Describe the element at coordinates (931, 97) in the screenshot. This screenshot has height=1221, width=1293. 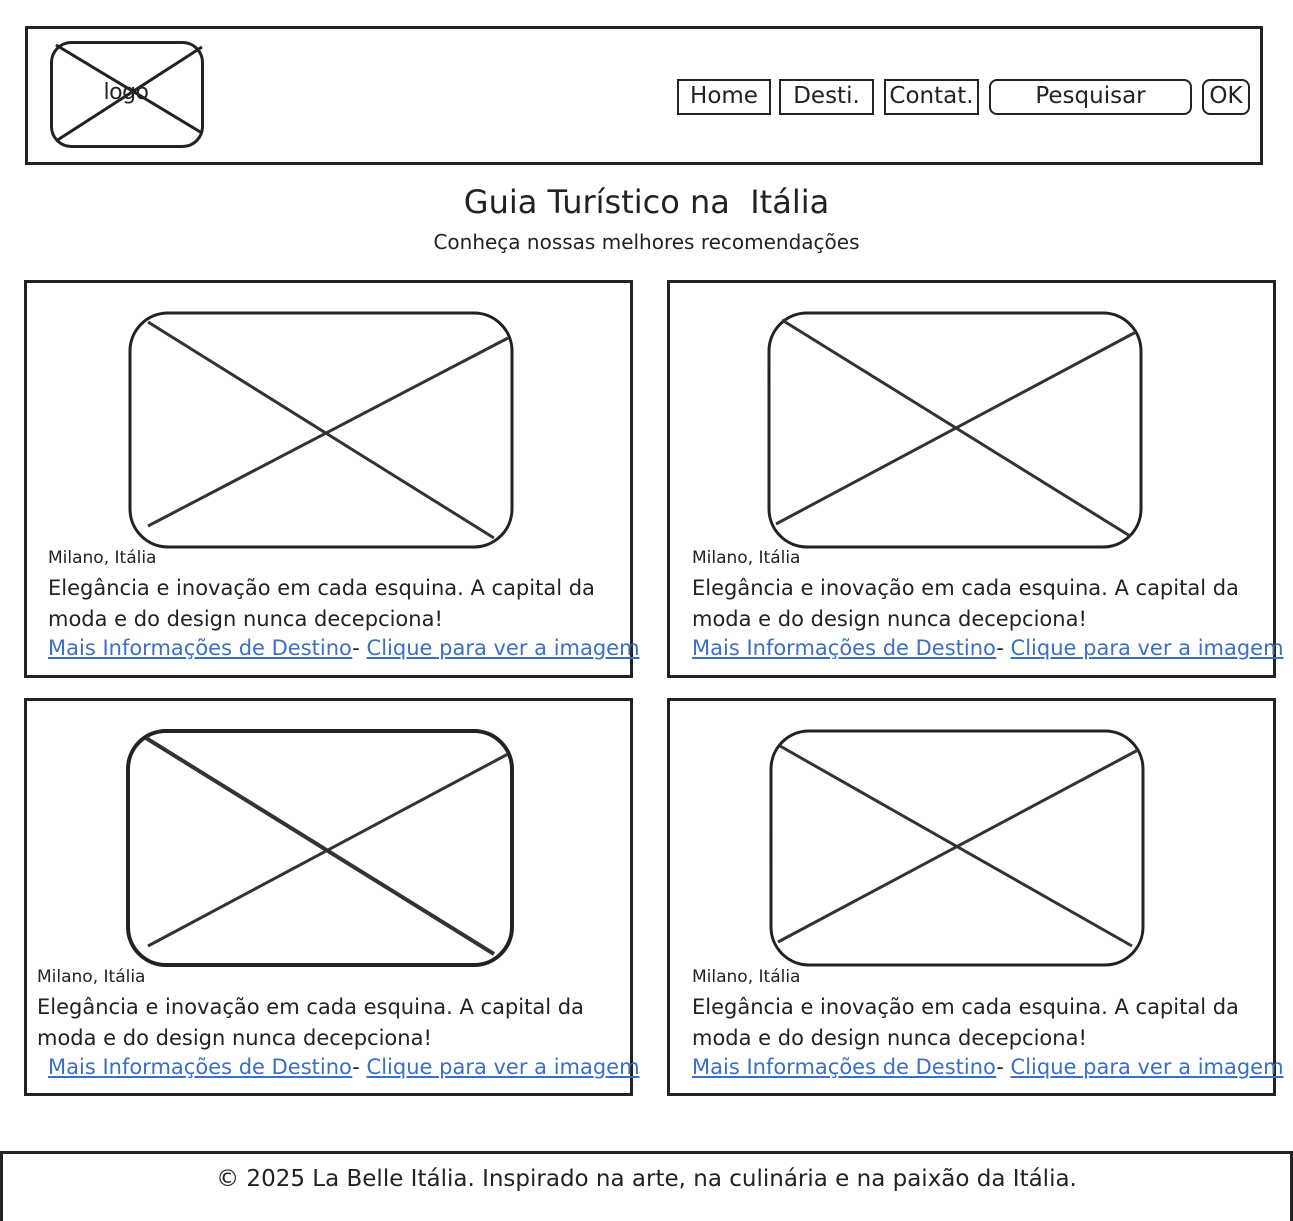
I see `nav-contact-button: Contat.` at that location.